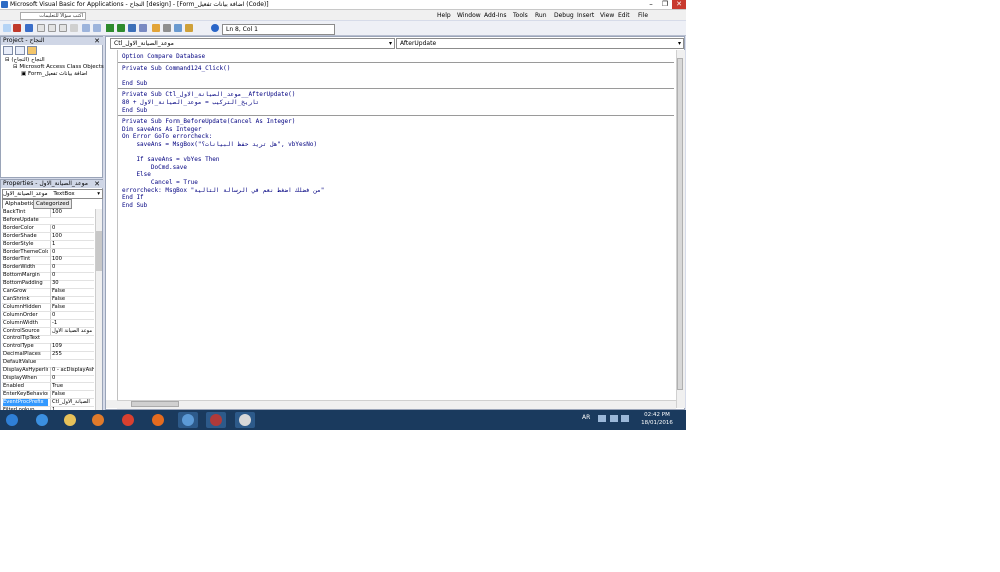 The image size is (1000, 572). I want to click on code-line: Else, so click(136, 174).